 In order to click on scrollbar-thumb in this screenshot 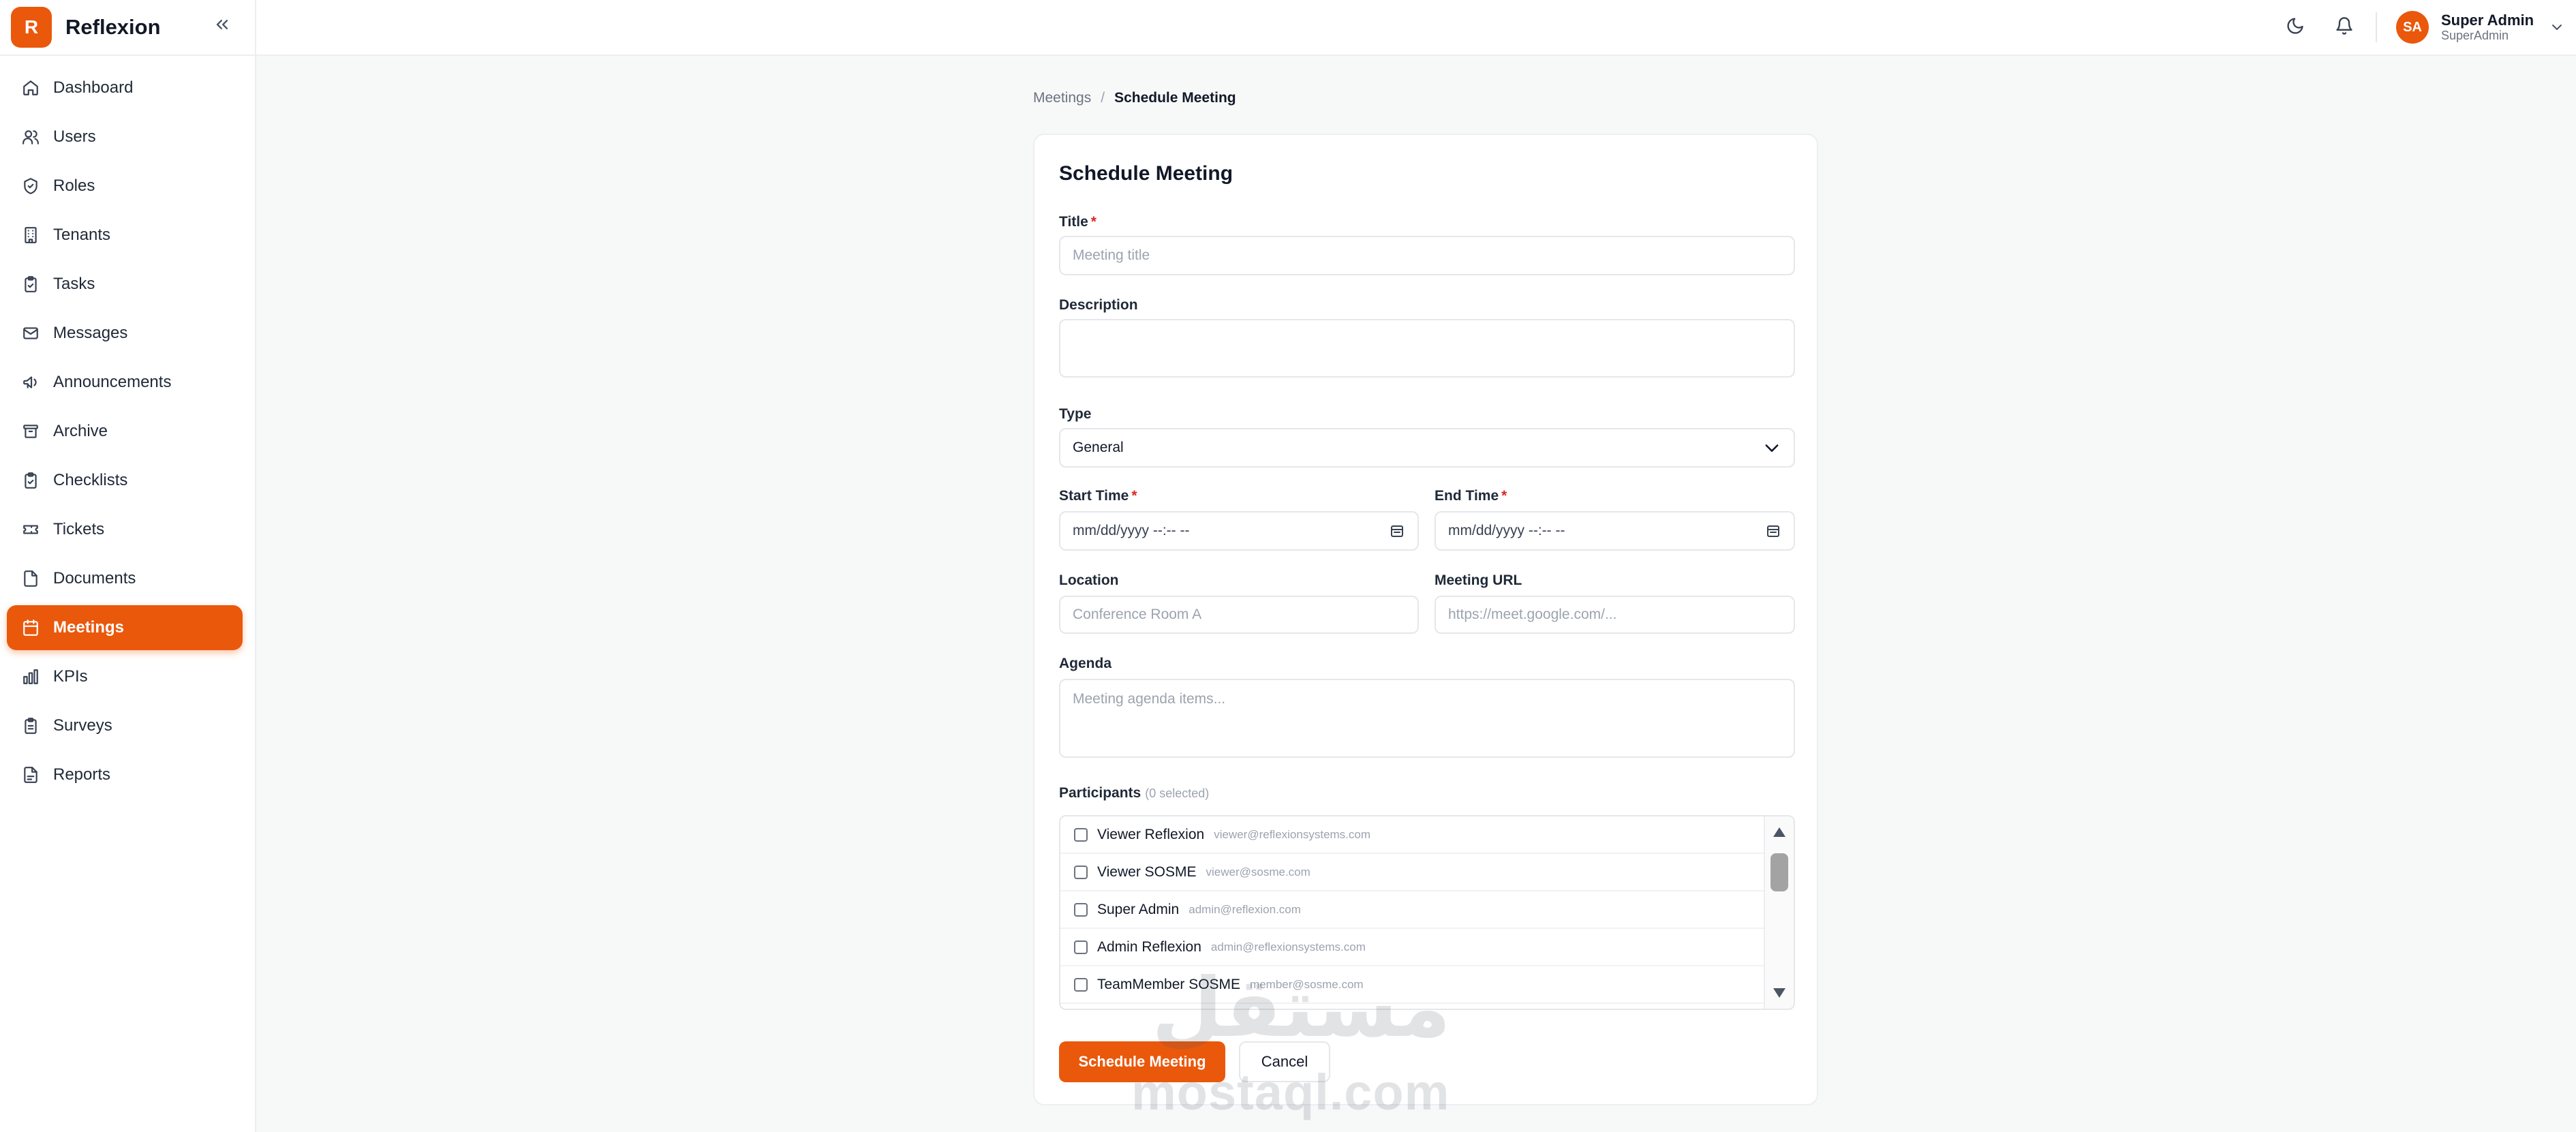, I will do `click(1779, 872)`.